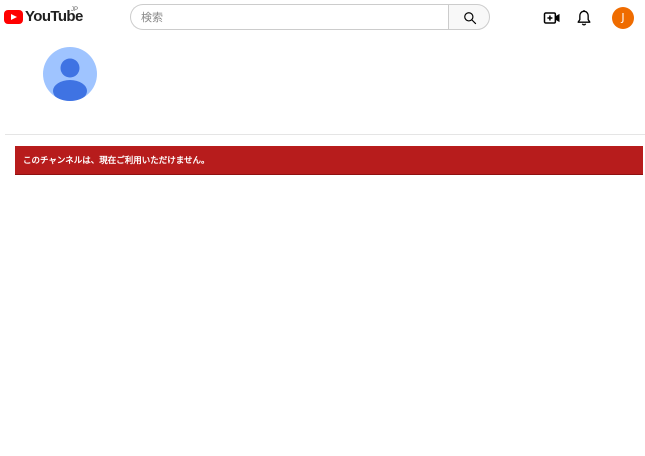 The width and height of the screenshot is (645, 456). Describe the element at coordinates (329, 160) in the screenshot. I see `channel-unavailable-alert: このチャンネルは、現在ご利用いただけません。` at that location.